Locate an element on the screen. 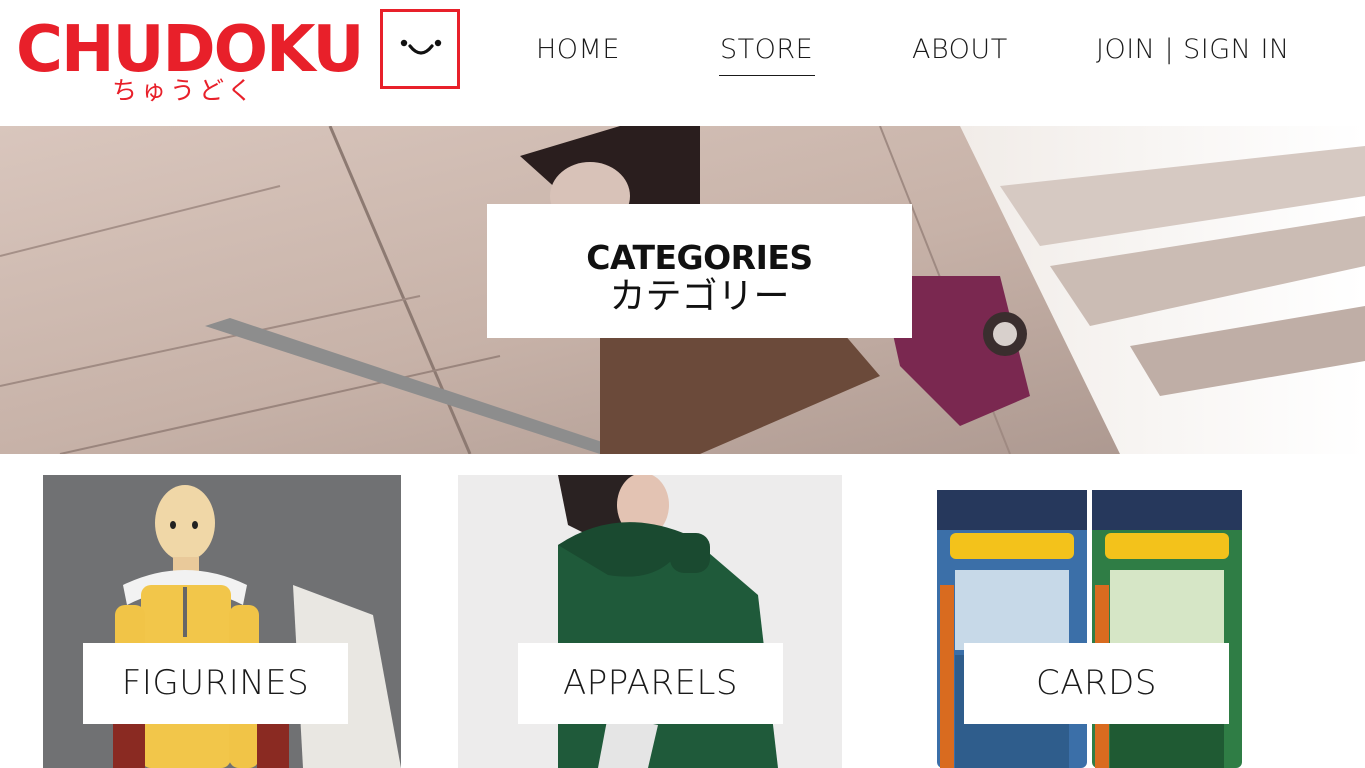 This screenshot has height=768, width=1365. apparel-image is located at coordinates (650, 621).